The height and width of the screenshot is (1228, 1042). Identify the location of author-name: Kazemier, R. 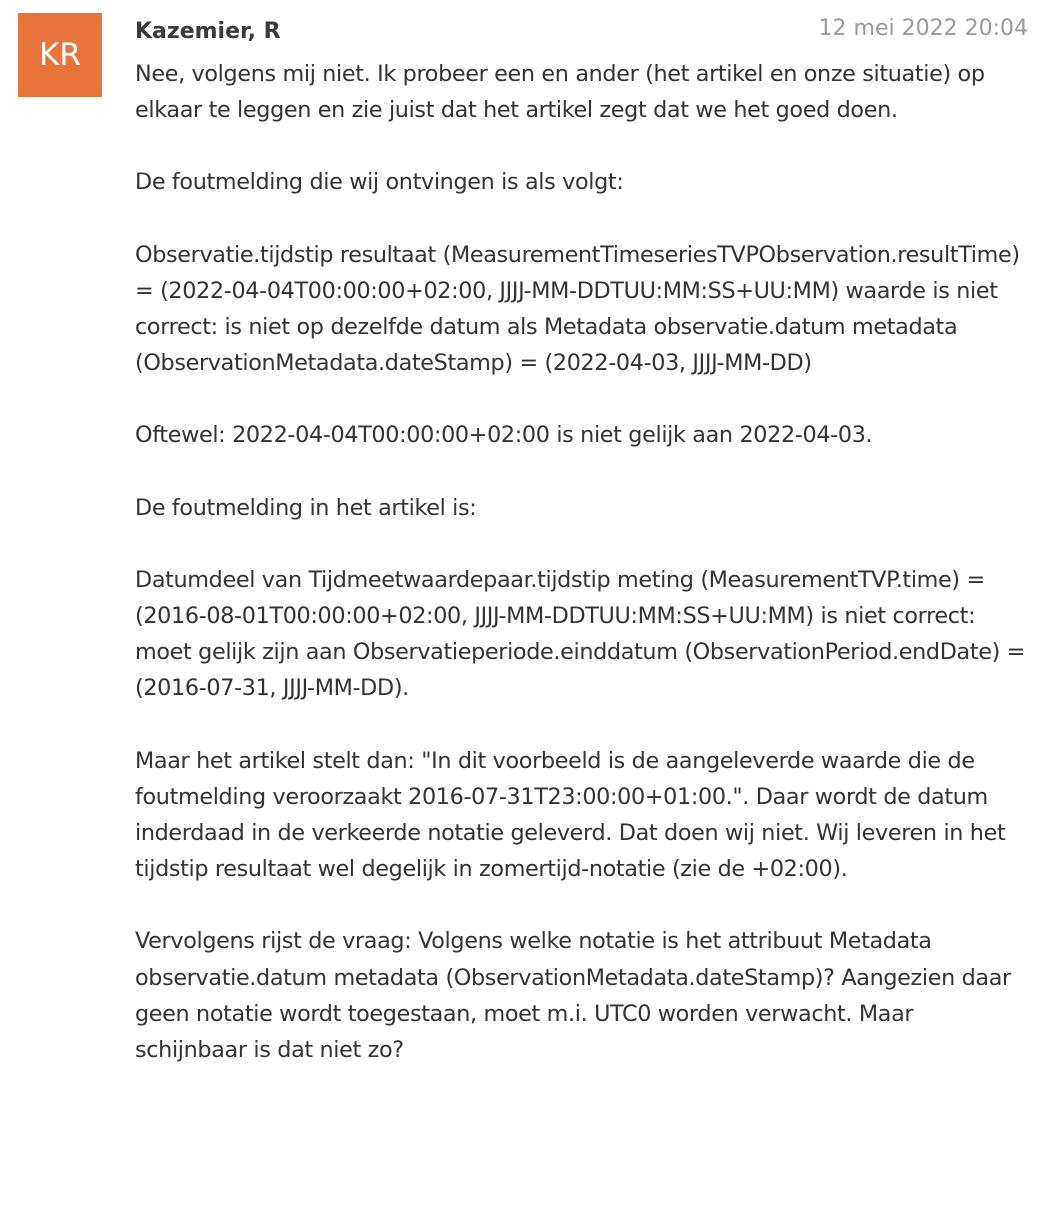
(208, 32).